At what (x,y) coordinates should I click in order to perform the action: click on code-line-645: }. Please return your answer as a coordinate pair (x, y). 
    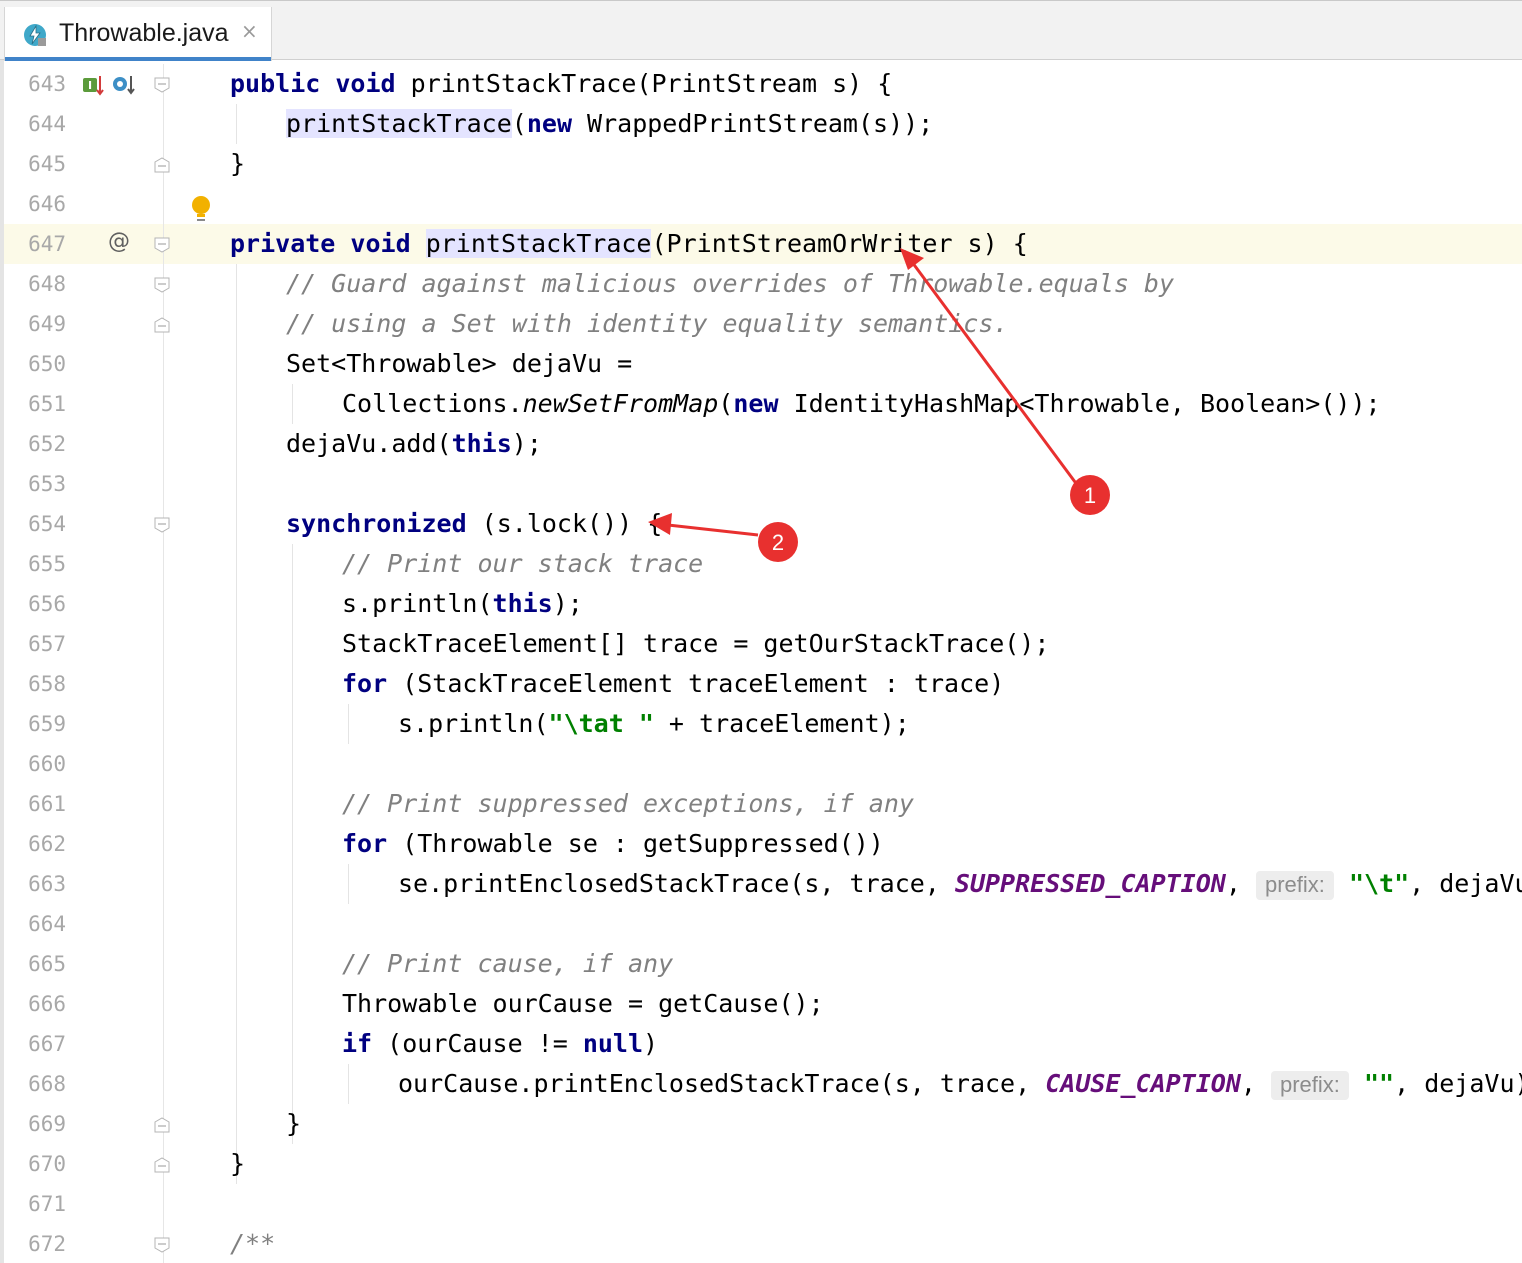
    Looking at the image, I should click on (238, 163).